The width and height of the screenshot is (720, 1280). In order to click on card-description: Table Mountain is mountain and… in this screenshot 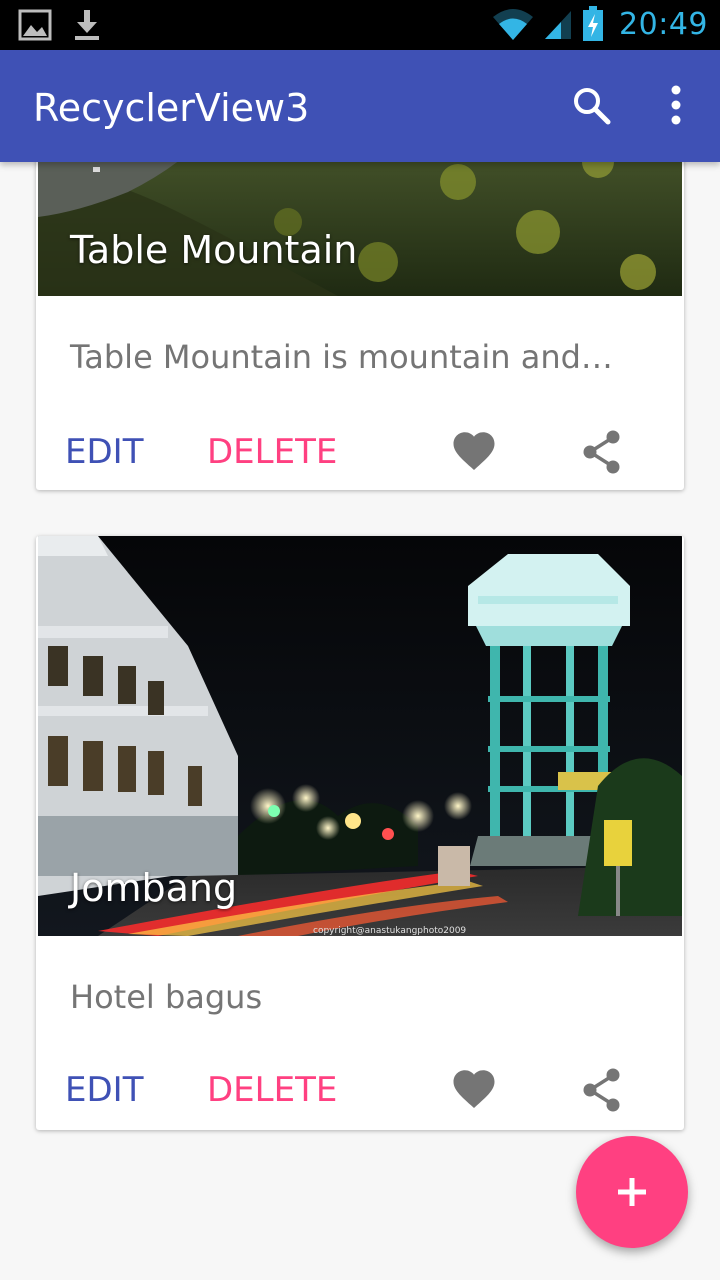, I will do `click(341, 357)`.